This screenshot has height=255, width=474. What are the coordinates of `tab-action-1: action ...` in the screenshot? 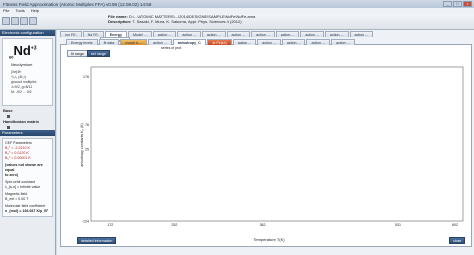 It's located at (164, 34).